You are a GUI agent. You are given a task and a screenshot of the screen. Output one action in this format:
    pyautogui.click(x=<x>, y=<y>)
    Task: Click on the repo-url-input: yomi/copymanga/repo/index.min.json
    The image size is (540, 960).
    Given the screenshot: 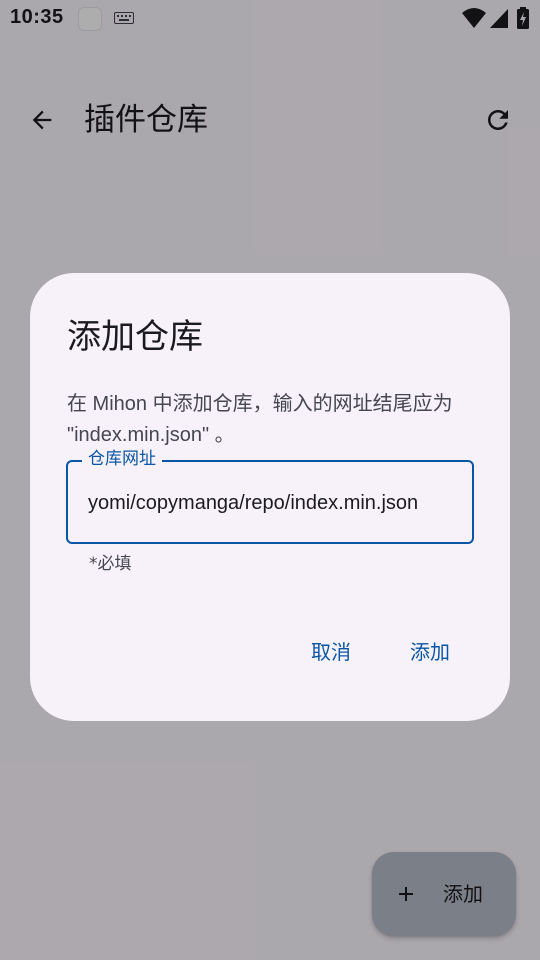 What is the action you would take?
    pyautogui.click(x=274, y=503)
    